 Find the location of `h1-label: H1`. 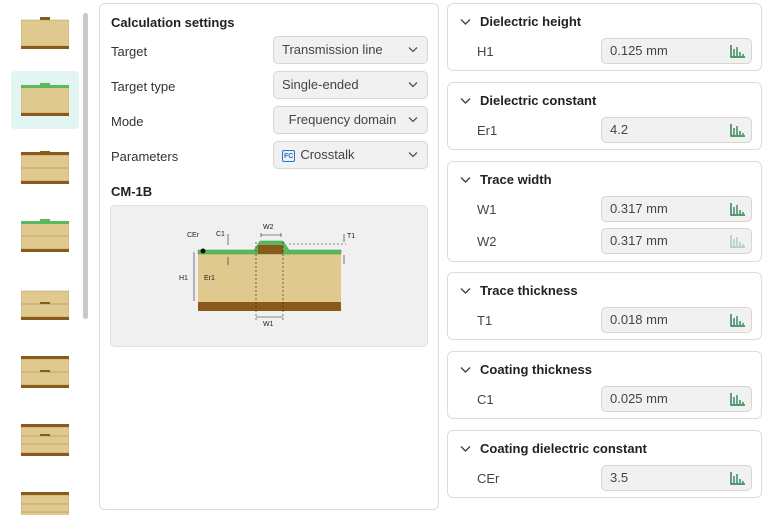

h1-label: H1 is located at coordinates (183, 278).